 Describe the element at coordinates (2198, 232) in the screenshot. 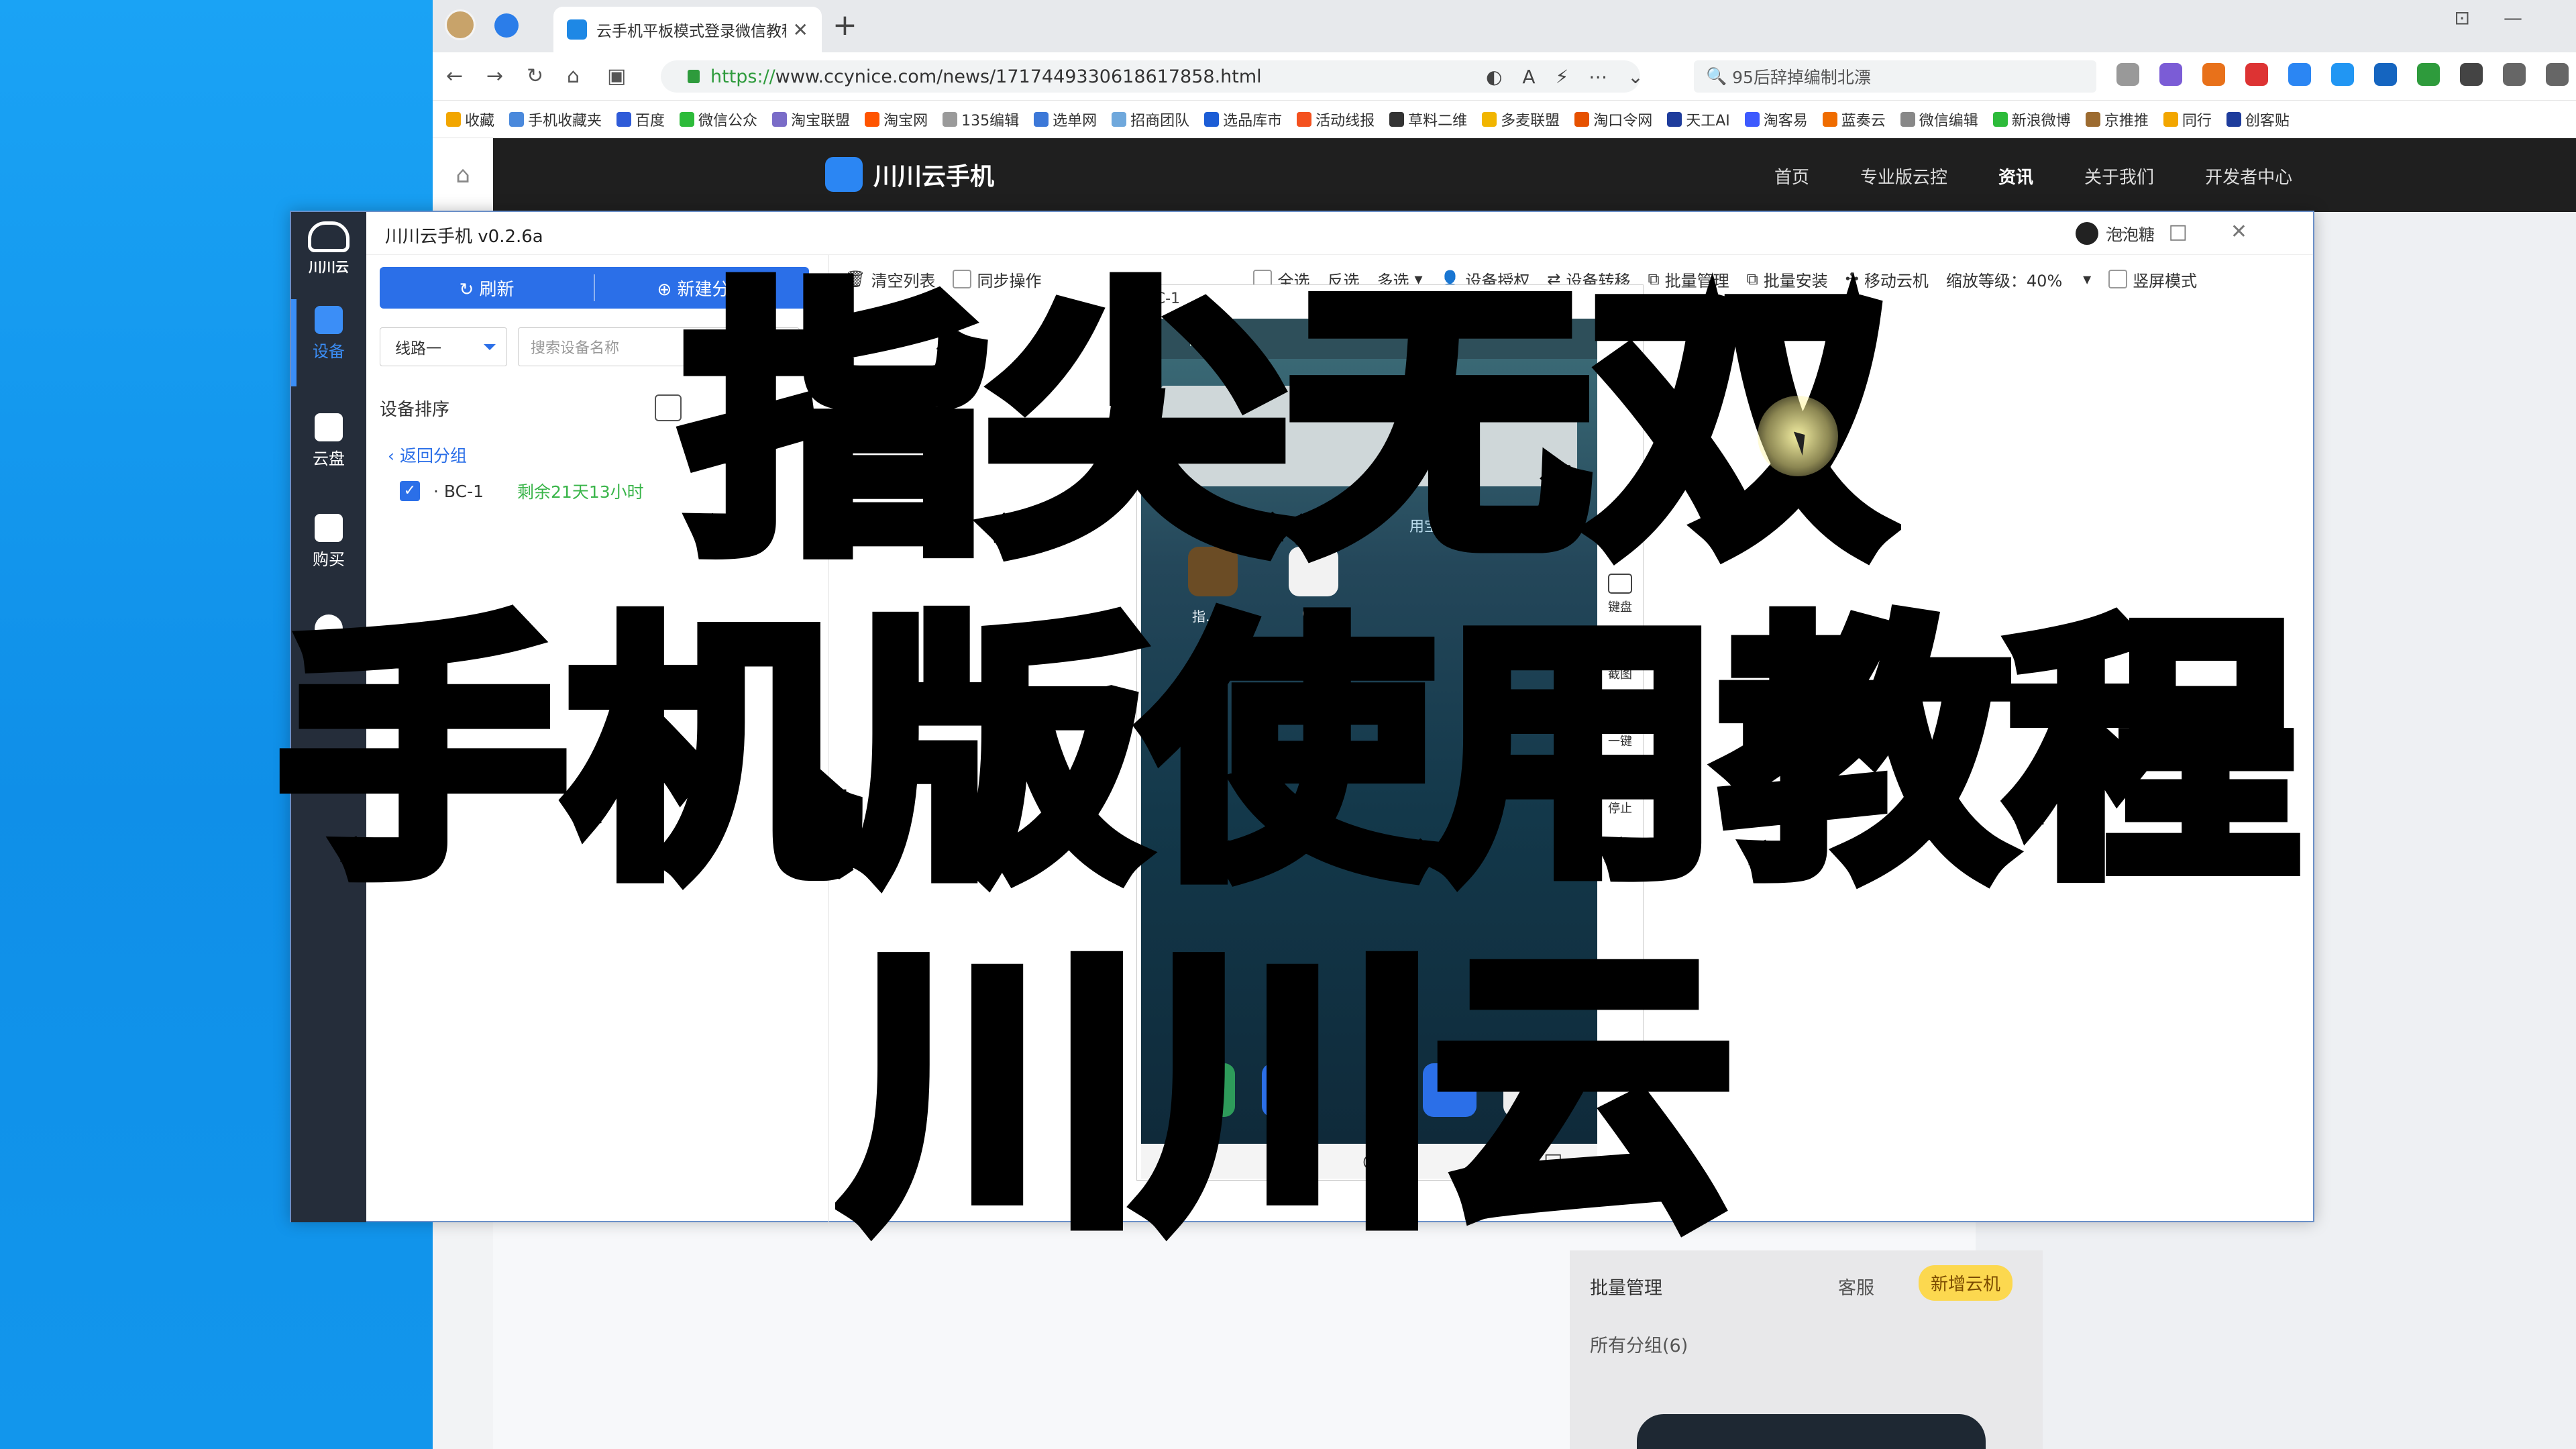

I see `app-window-controls: —□✕` at that location.